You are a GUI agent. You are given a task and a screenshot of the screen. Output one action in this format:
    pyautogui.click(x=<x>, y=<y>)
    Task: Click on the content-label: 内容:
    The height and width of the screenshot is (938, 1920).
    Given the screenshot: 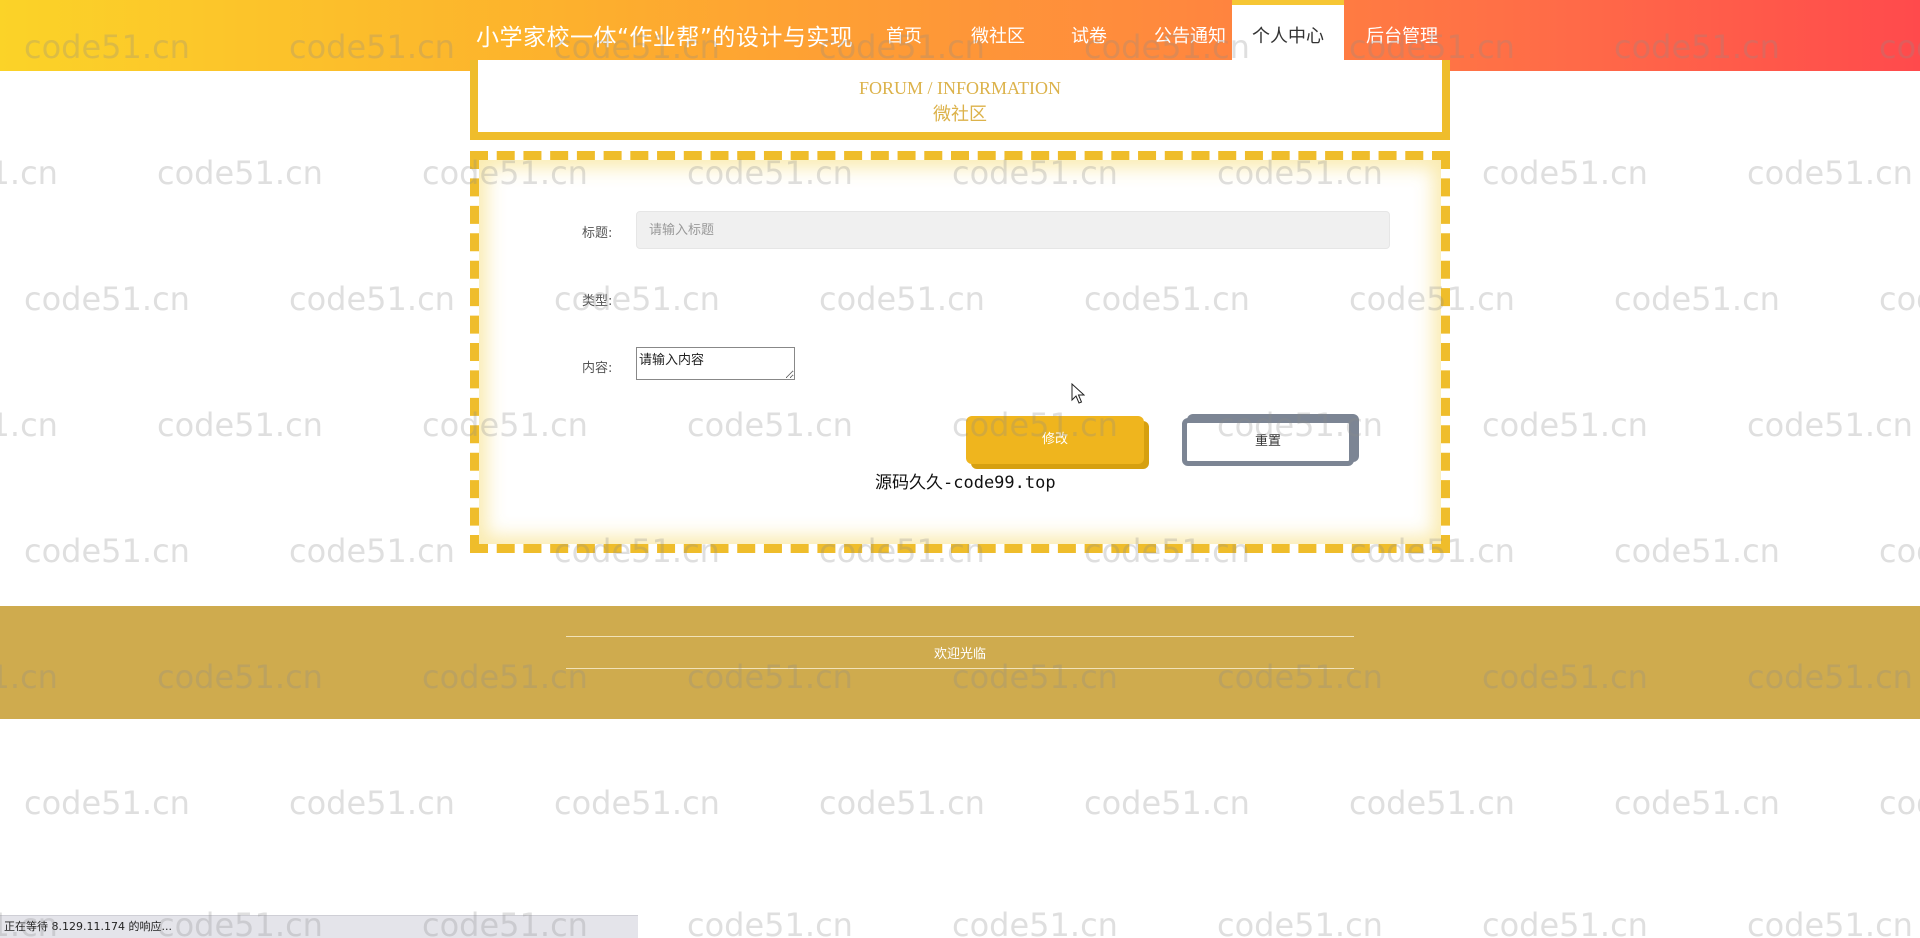 What is the action you would take?
    pyautogui.click(x=597, y=368)
    